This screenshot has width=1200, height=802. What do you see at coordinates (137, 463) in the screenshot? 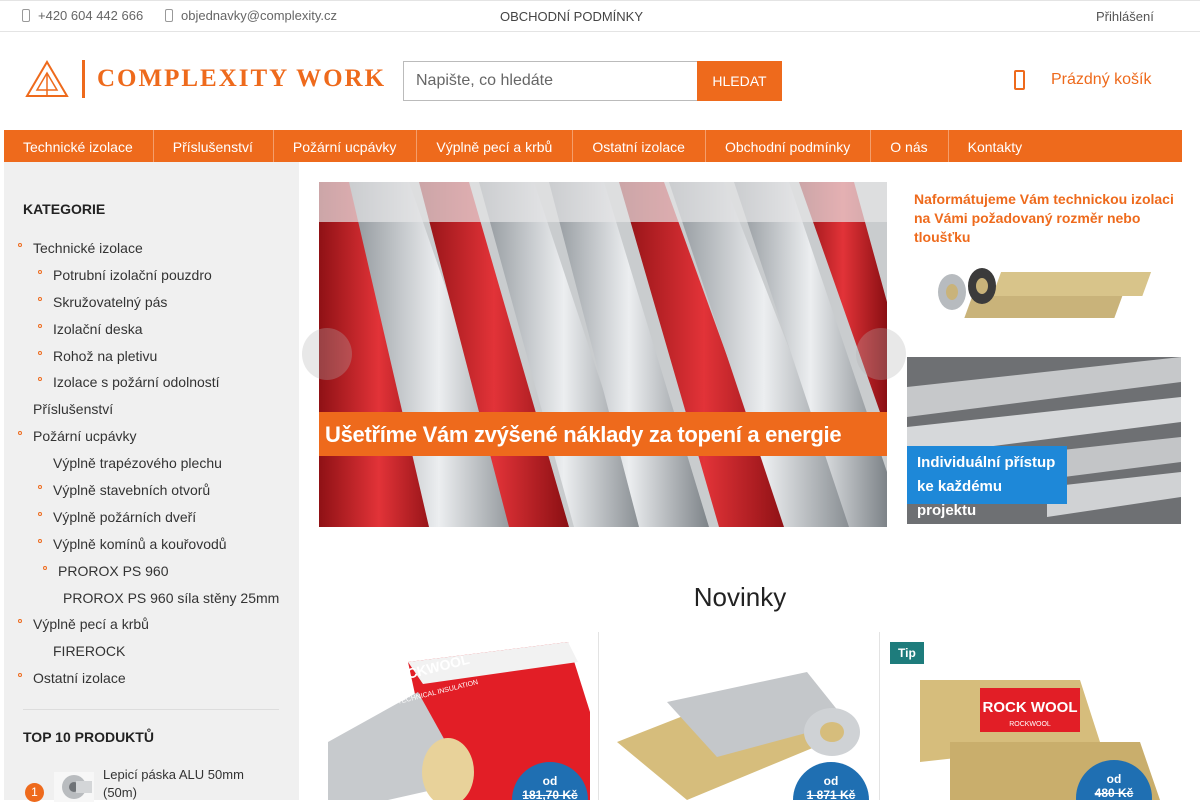
I see `category-label: Výplně trapézového plechu` at bounding box center [137, 463].